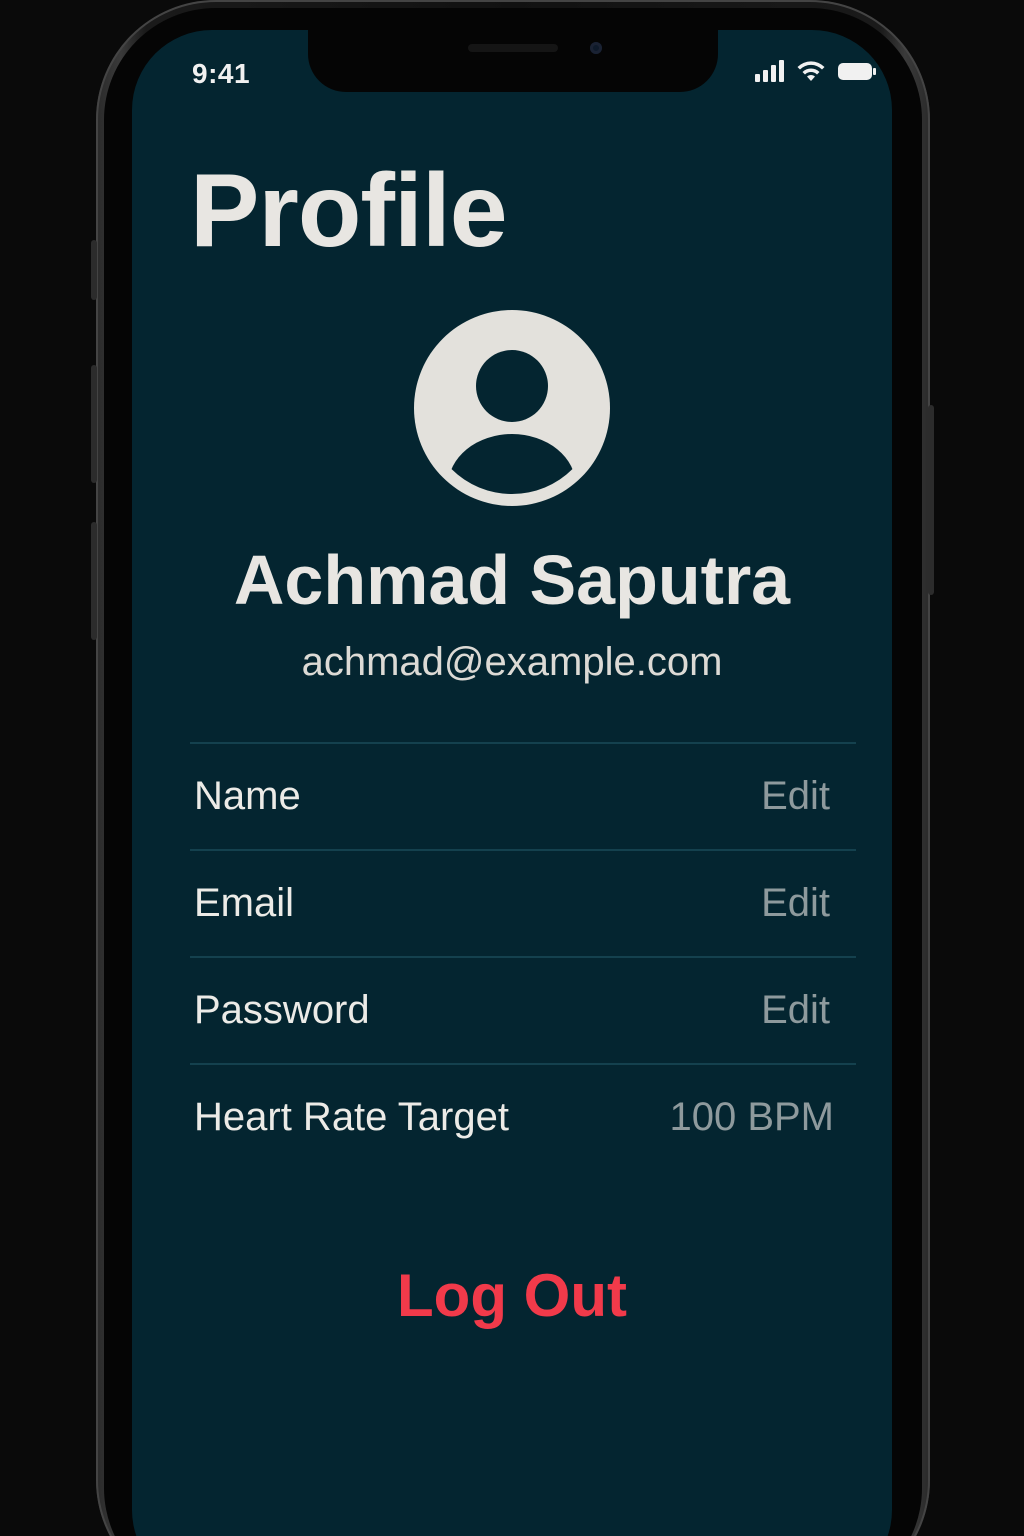 The height and width of the screenshot is (1536, 1024). I want to click on settings-row-name: Name Edit, so click(523, 795).